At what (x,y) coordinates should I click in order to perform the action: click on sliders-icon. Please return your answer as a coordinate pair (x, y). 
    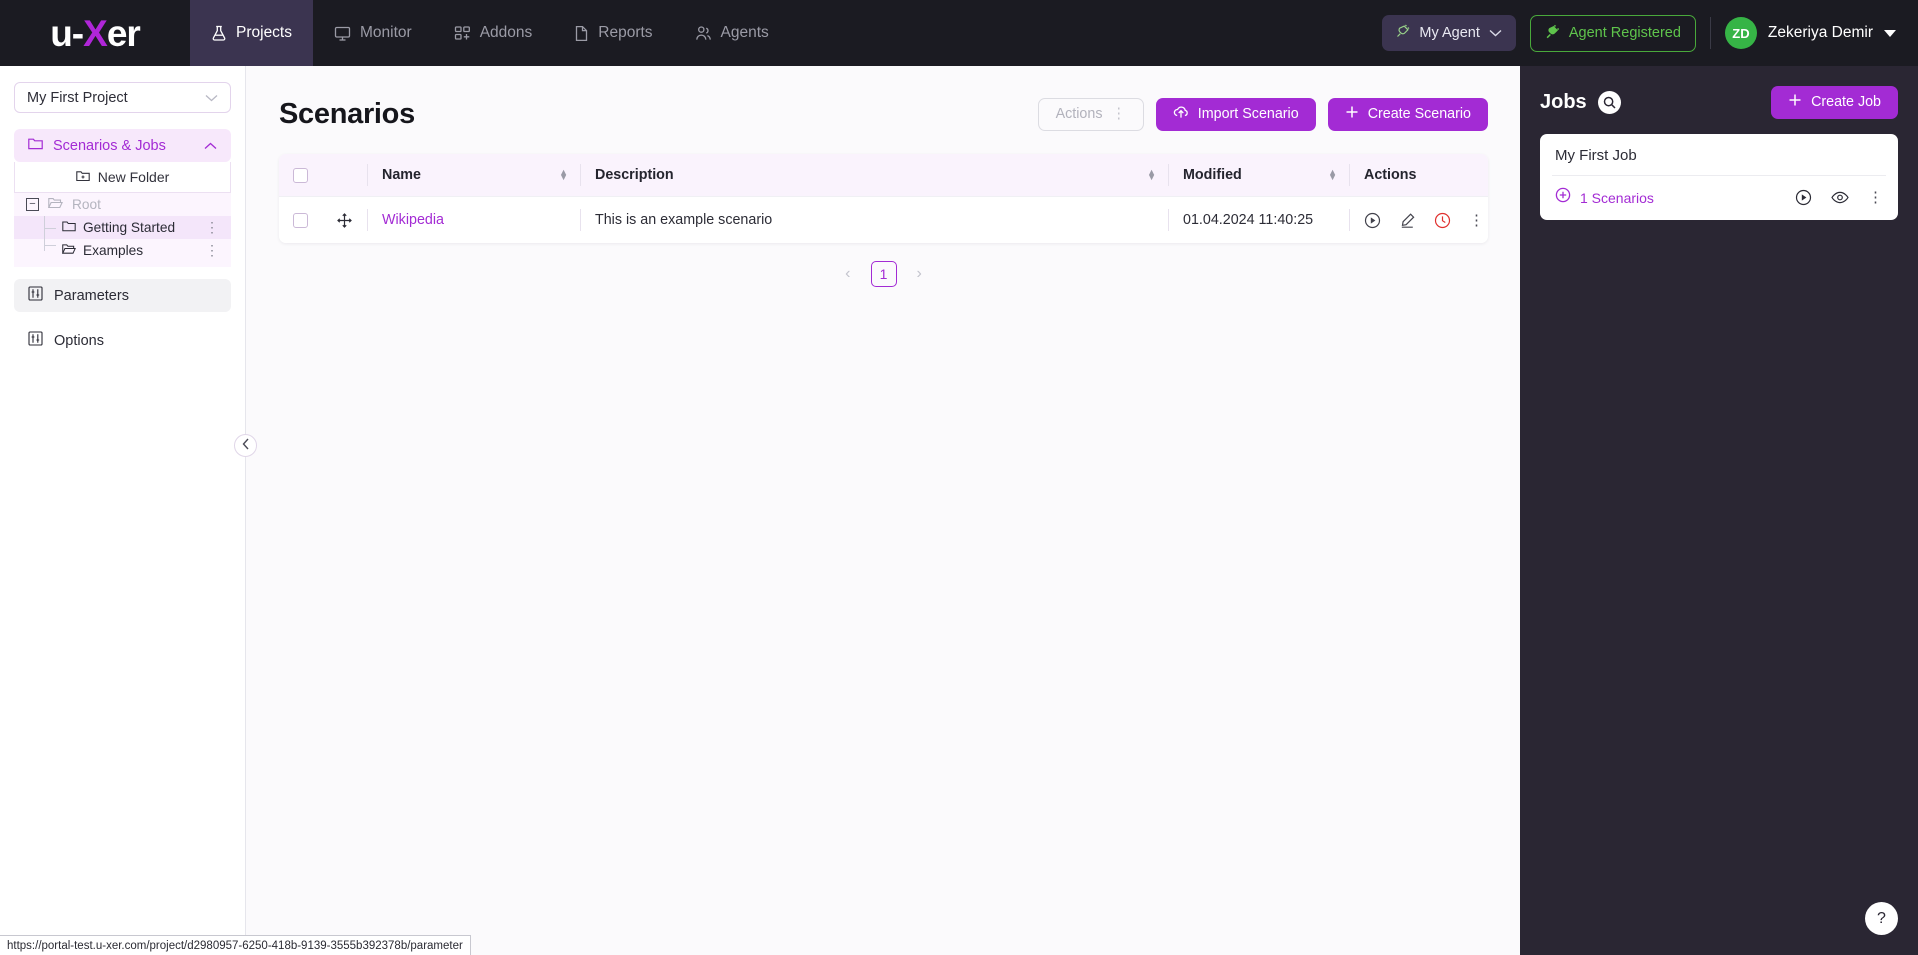
    Looking at the image, I should click on (35, 295).